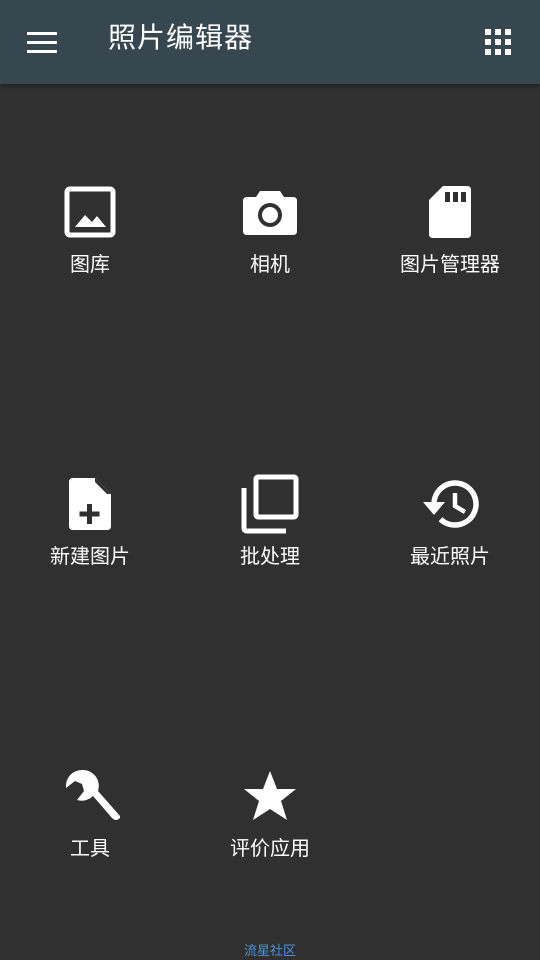 This screenshot has height=960, width=540. What do you see at coordinates (90, 796) in the screenshot?
I see `wrench-icon` at bounding box center [90, 796].